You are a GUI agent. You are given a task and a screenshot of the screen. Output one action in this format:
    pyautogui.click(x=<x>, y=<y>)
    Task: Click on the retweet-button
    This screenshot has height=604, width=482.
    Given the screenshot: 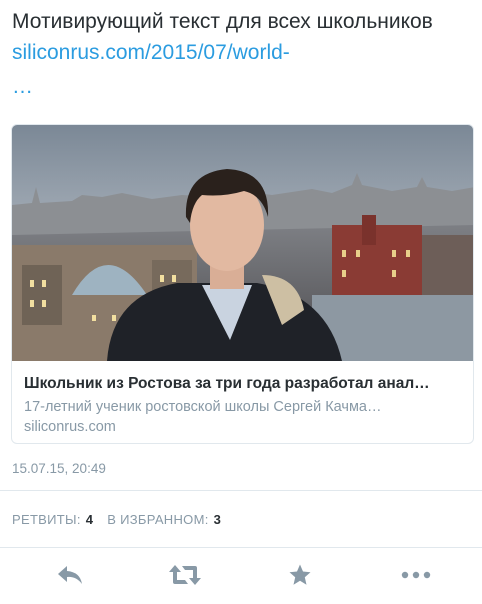 What is the action you would take?
    pyautogui.click(x=185, y=575)
    